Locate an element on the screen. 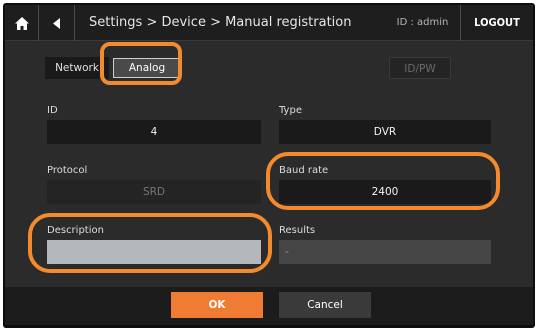 This screenshot has width=538, height=331. back-button is located at coordinates (57, 23).